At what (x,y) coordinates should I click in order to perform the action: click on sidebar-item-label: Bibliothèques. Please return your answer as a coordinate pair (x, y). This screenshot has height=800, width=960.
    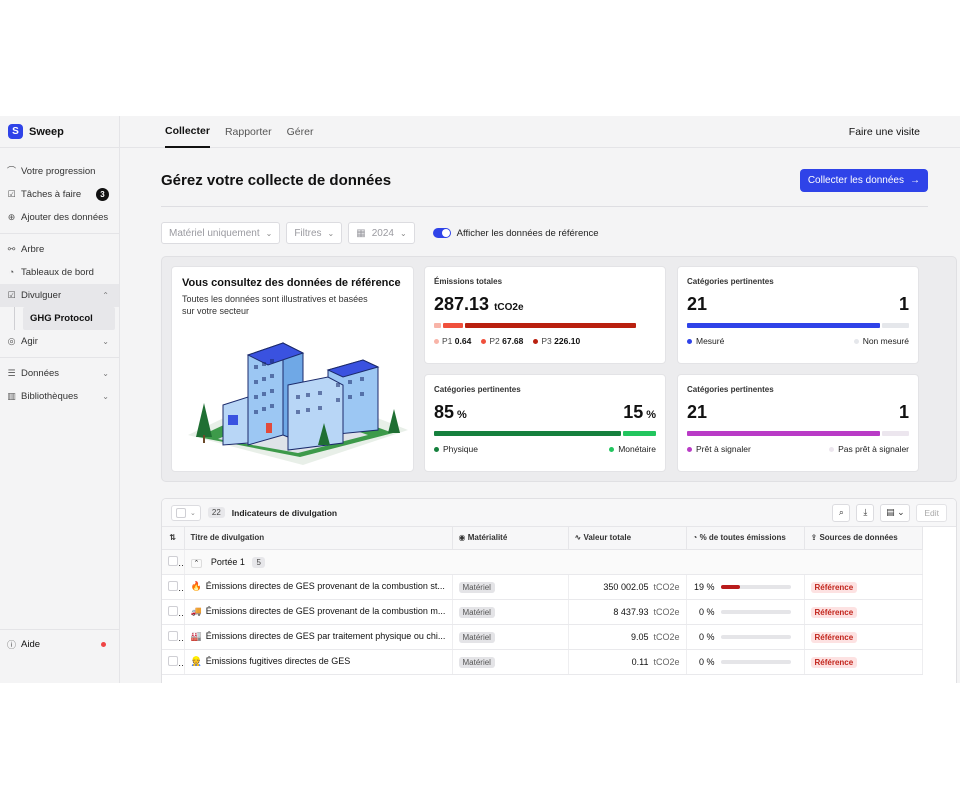
    Looking at the image, I should click on (50, 396).